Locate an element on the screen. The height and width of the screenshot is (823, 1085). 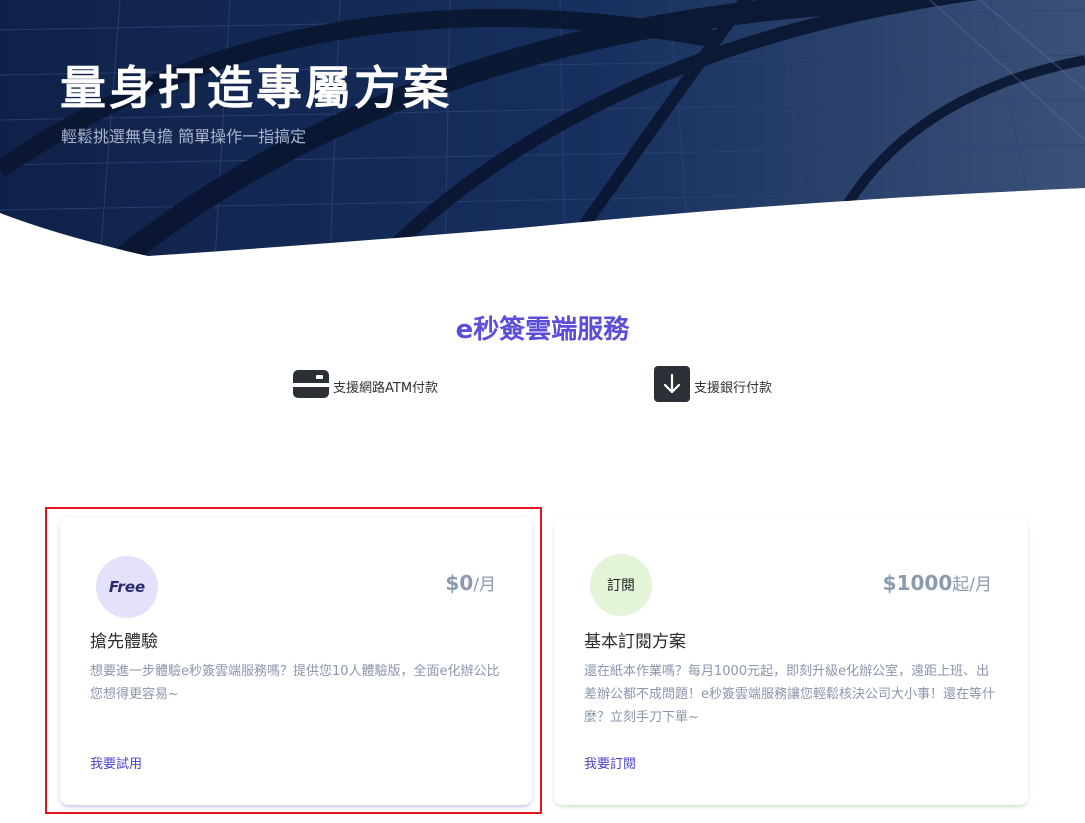
plan-badge-subscription: 訂閱 is located at coordinates (621, 585).